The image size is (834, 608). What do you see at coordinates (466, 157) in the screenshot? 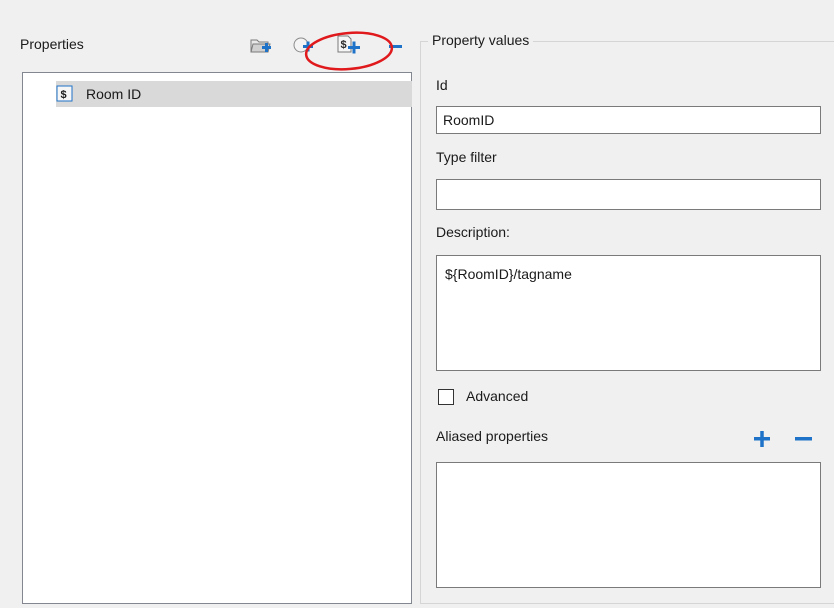
I see `type-filter-label: Type filter` at bounding box center [466, 157].